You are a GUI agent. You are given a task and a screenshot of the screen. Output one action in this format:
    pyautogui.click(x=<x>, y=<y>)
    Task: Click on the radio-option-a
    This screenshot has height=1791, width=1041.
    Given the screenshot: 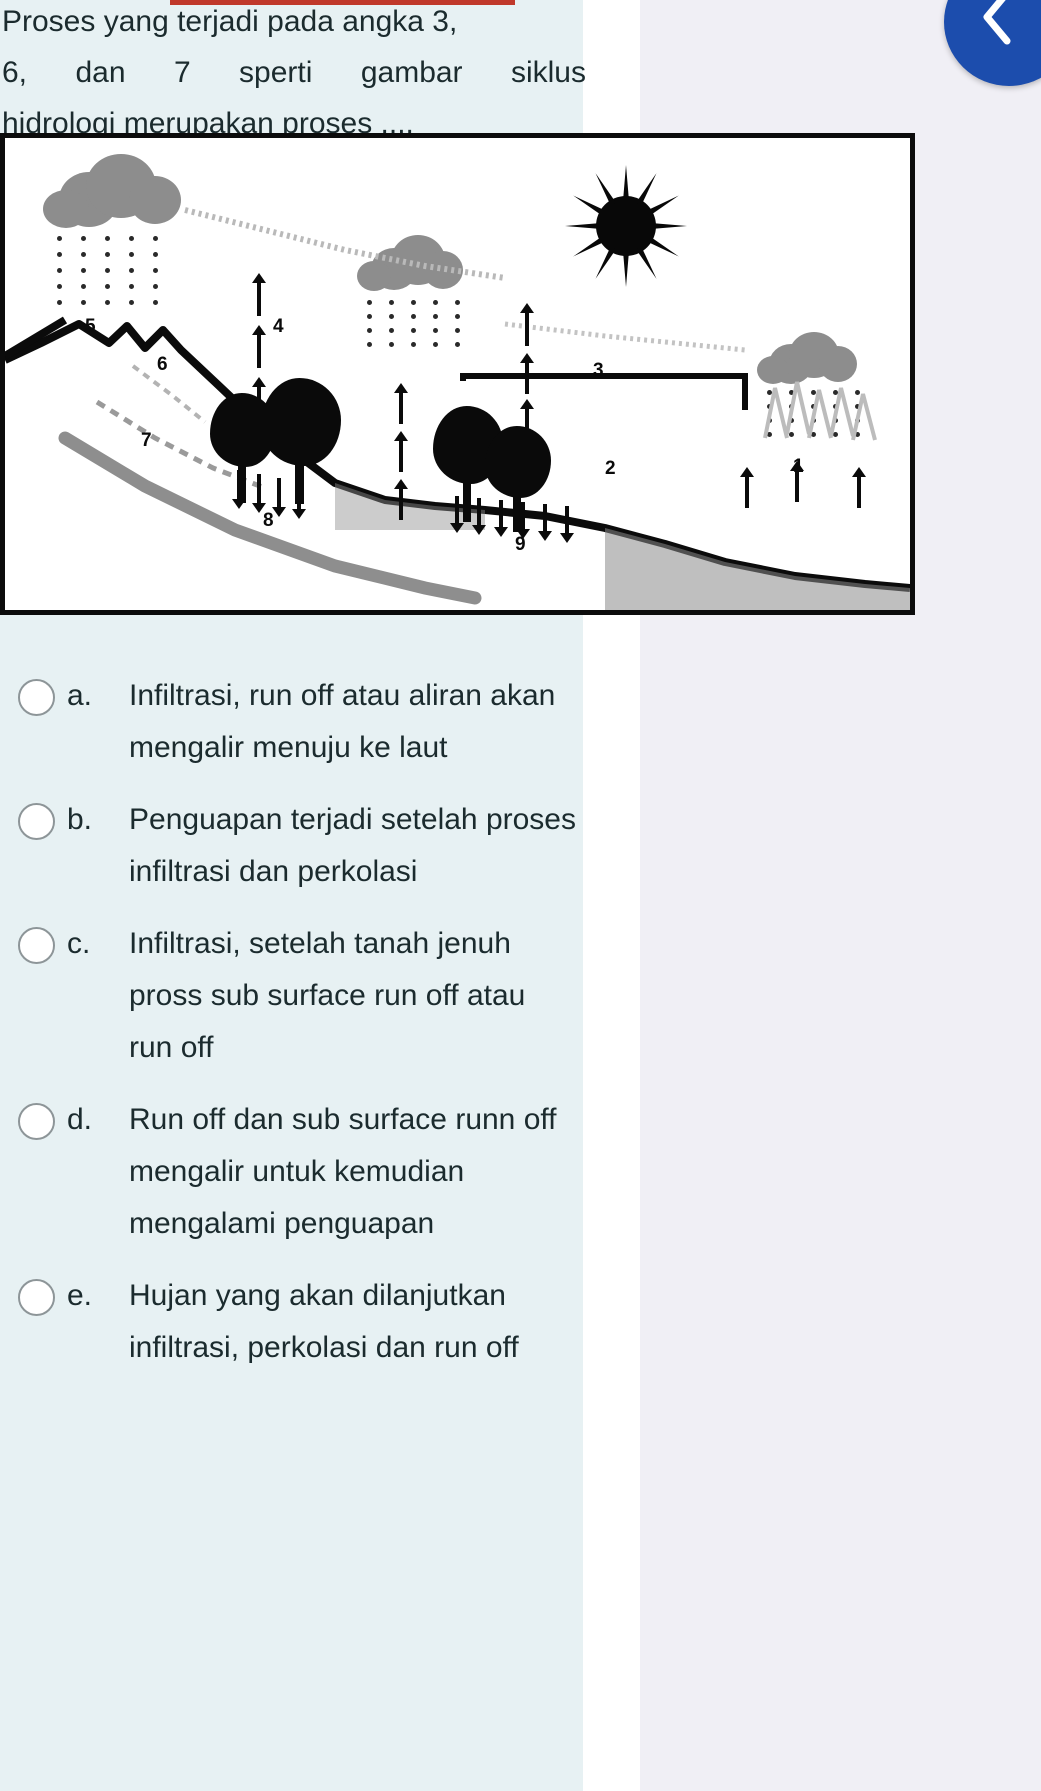 What is the action you would take?
    pyautogui.click(x=36, y=697)
    